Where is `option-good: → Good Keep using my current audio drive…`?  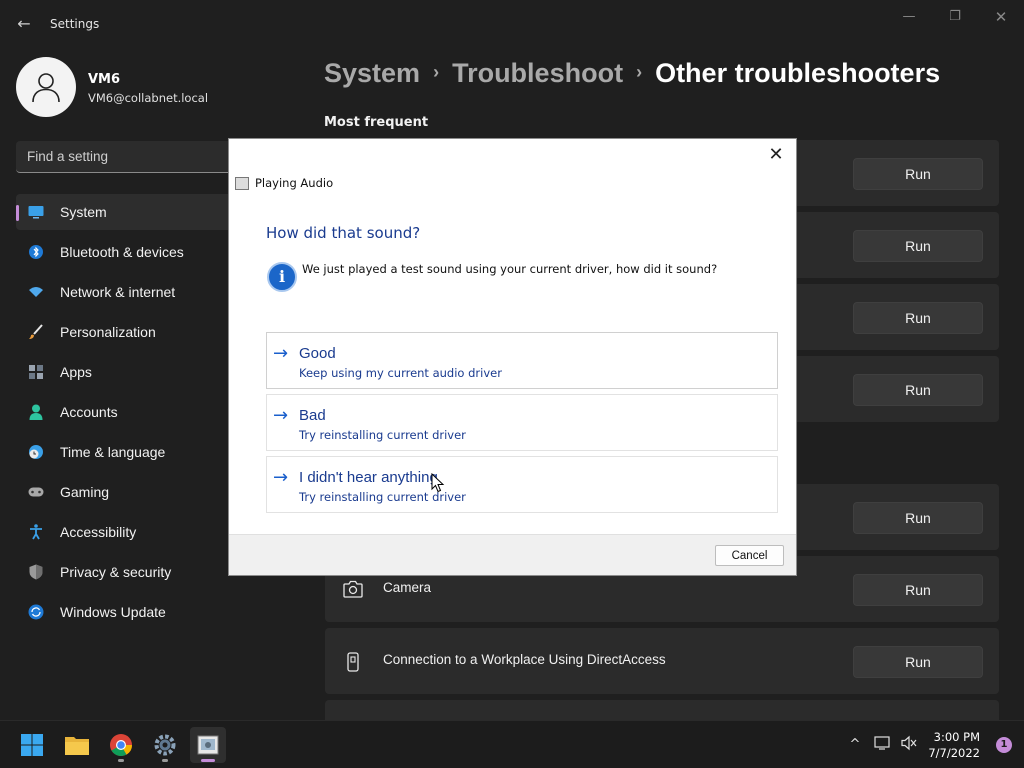 option-good: → Good Keep using my current audio drive… is located at coordinates (522, 360).